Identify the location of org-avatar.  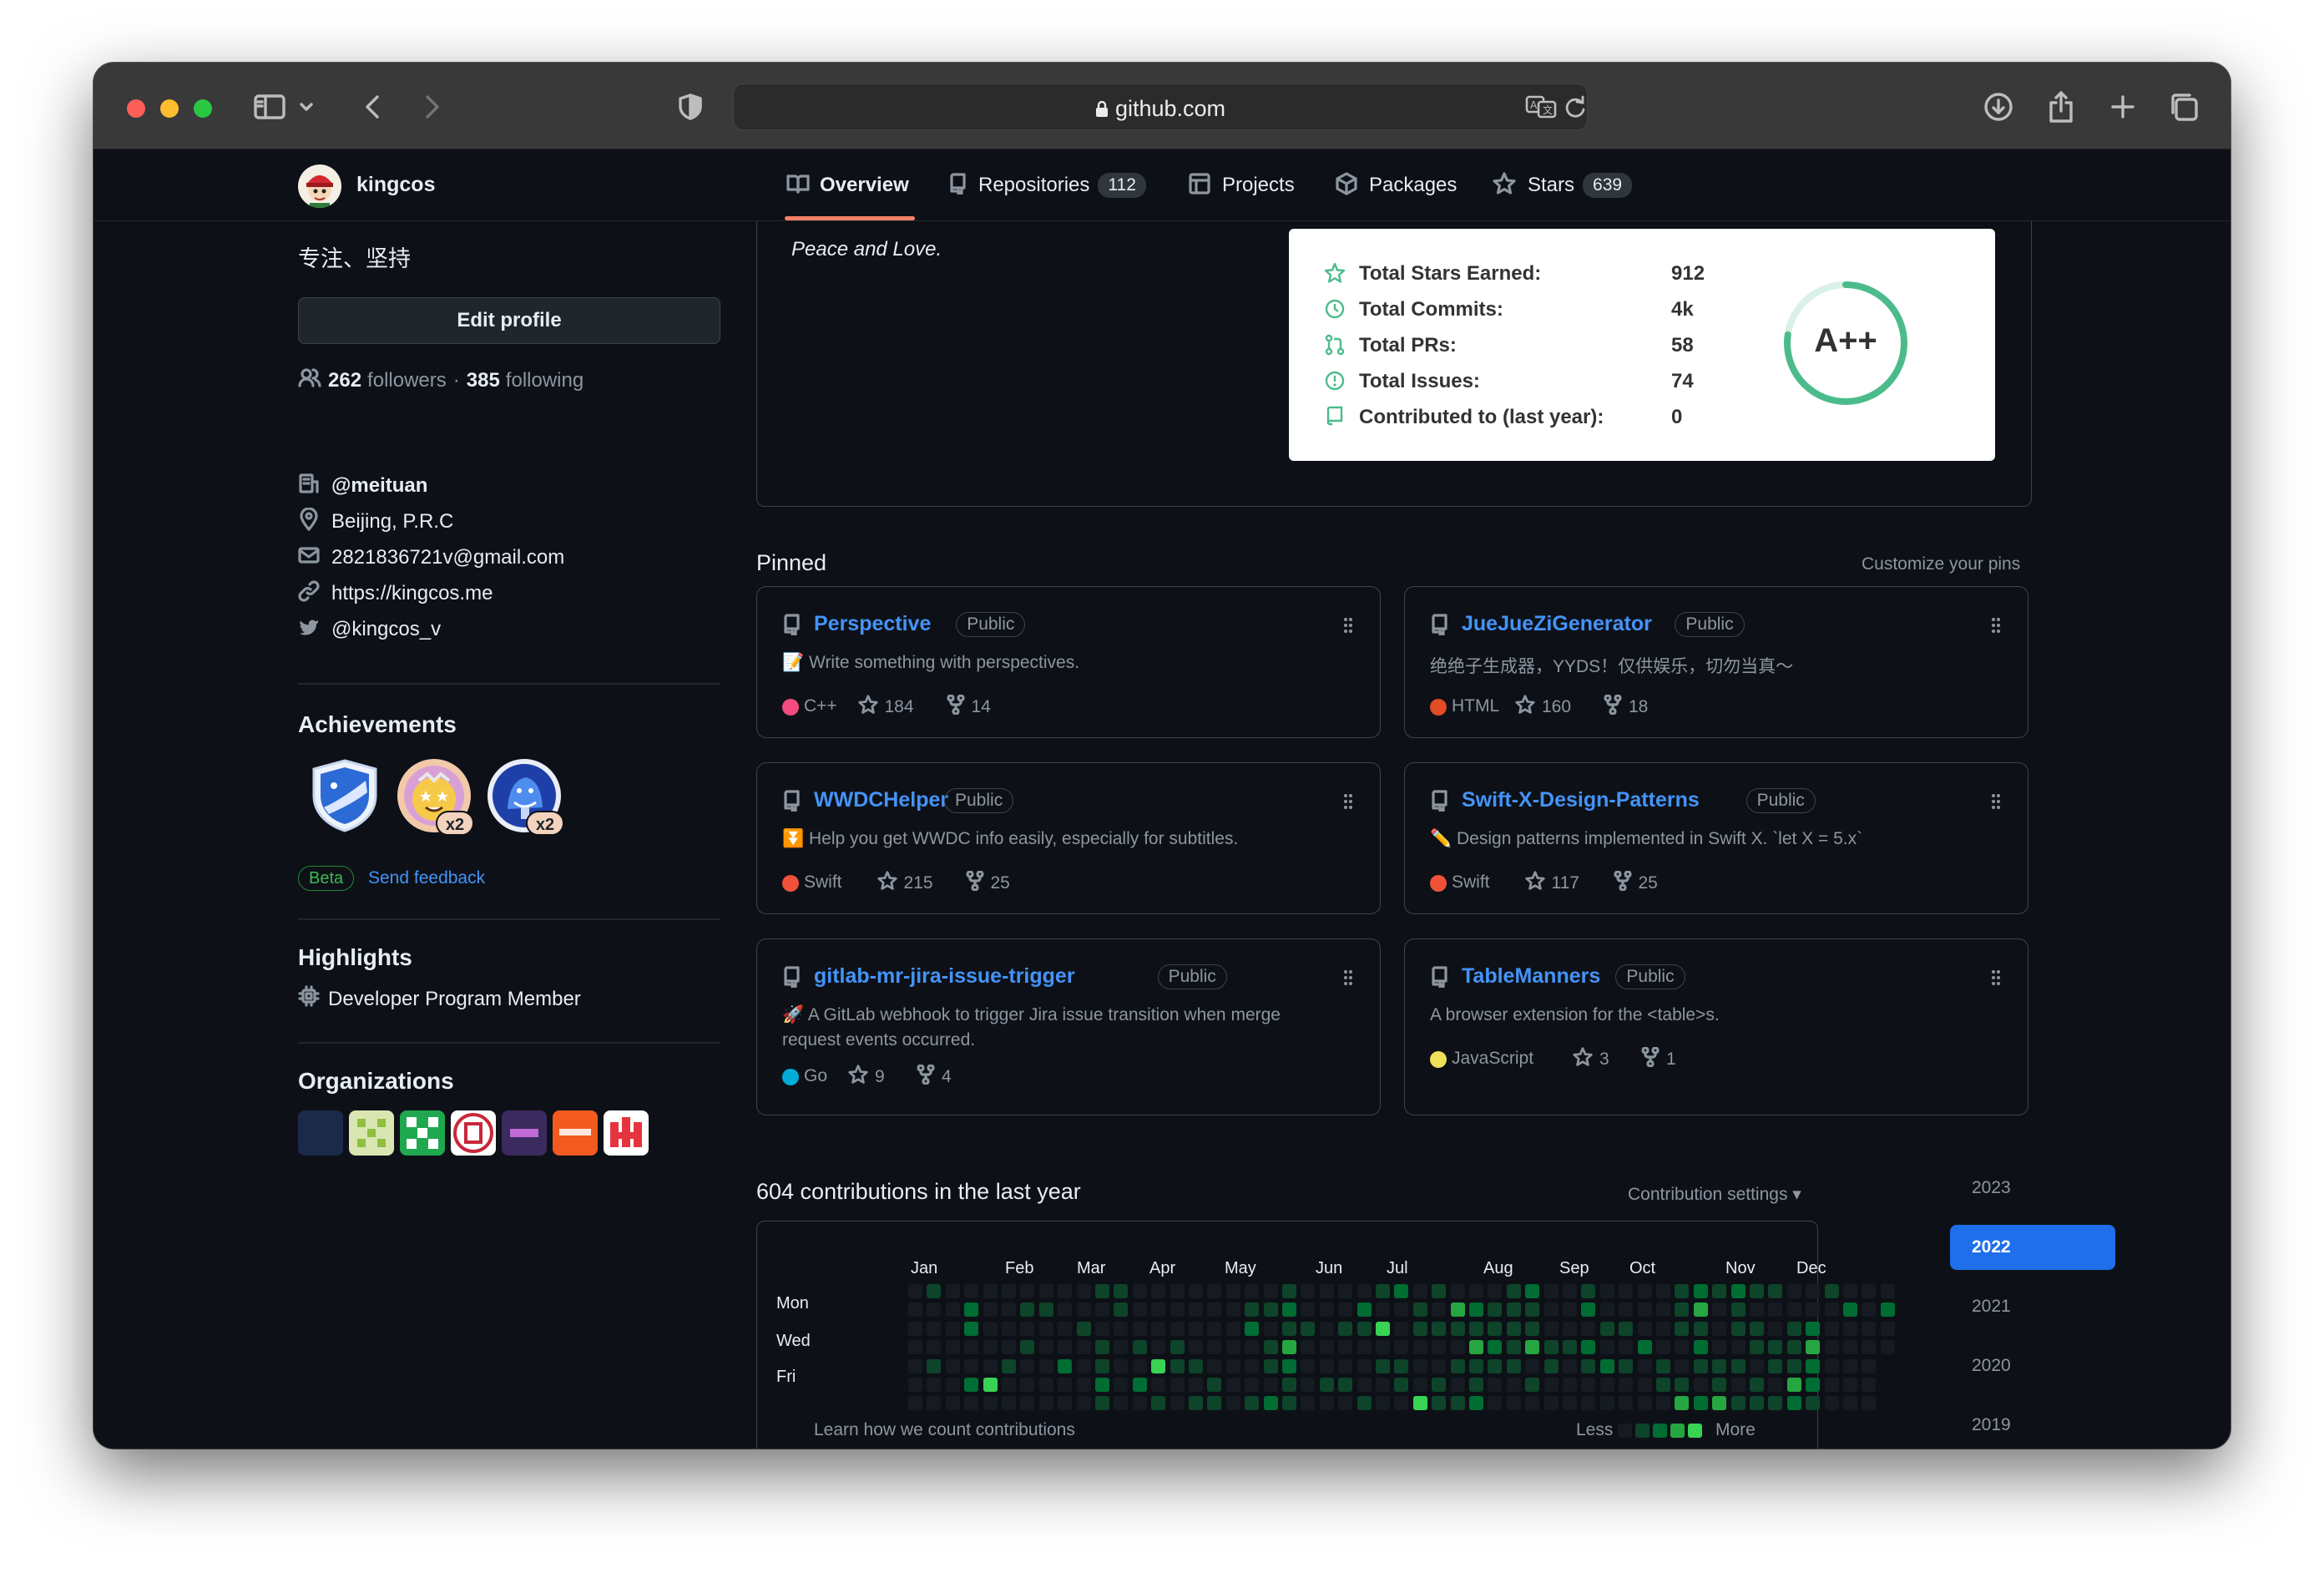
(371, 1133).